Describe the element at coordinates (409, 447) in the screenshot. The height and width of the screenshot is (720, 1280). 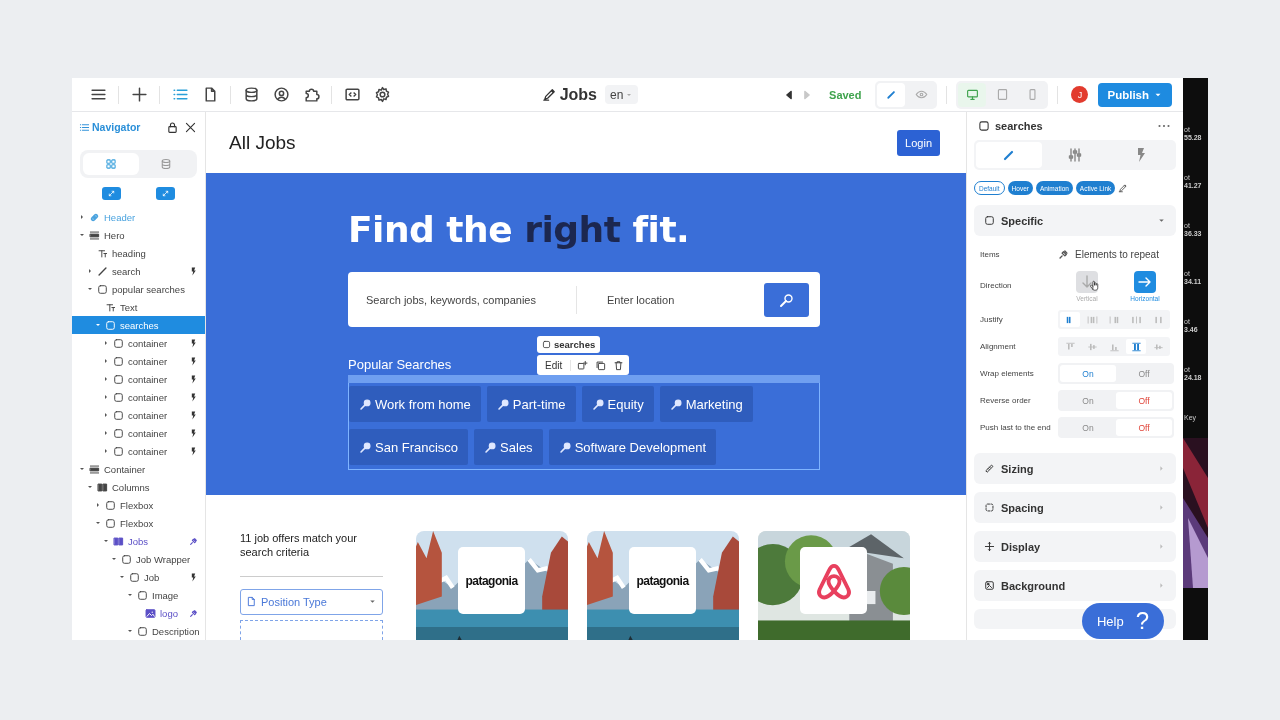
I see `search-chip: San Francisco` at that location.